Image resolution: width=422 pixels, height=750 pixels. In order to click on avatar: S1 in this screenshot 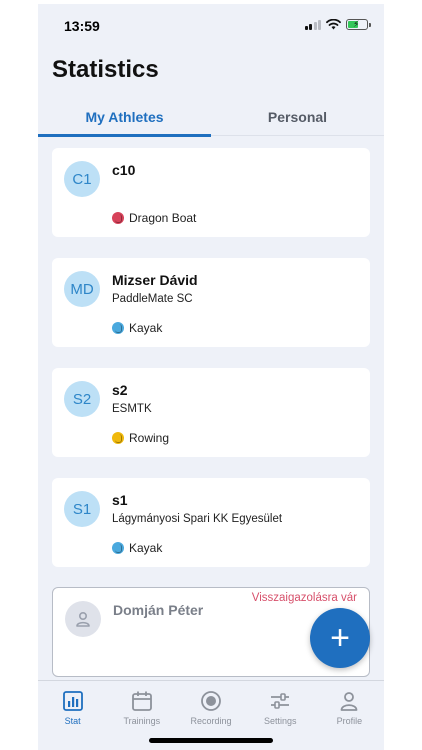, I will do `click(82, 509)`.